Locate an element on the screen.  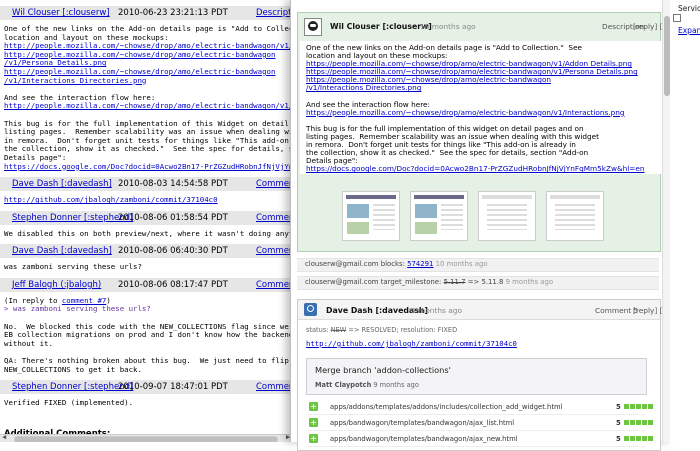
new-value: 5.11.8 is located at coordinates (492, 282).